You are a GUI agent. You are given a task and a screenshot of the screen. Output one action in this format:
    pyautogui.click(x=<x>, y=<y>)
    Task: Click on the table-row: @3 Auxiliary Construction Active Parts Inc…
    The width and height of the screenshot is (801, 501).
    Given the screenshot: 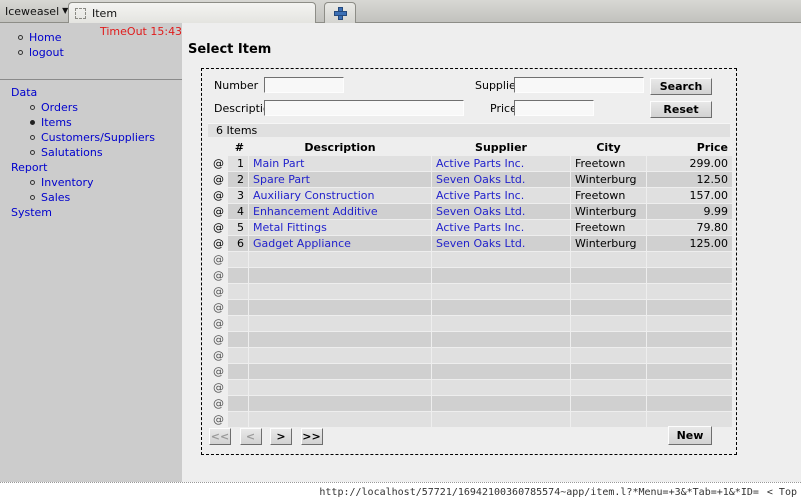 What is the action you would take?
    pyautogui.click(x=470, y=195)
    